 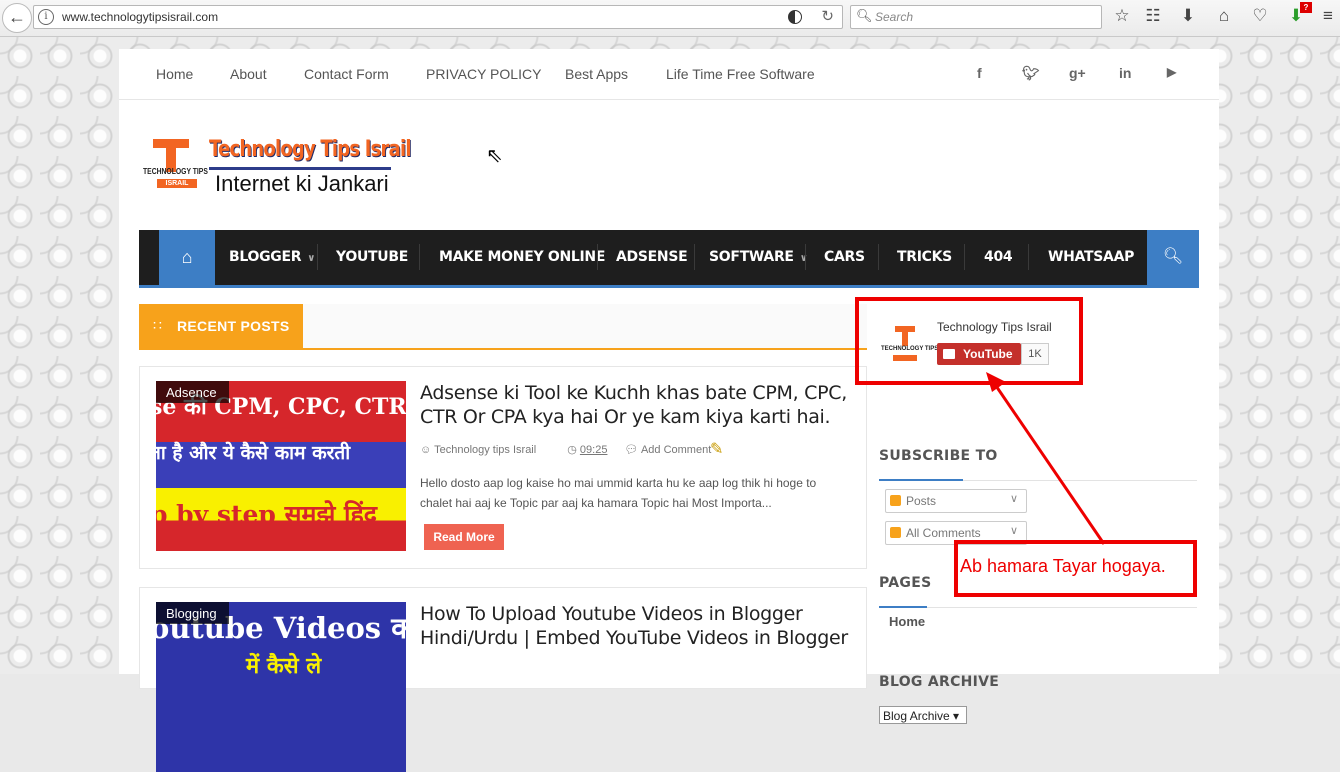 I want to click on logo-mark: TECHNOLOGY TIPS ISRAIL, so click(x=177, y=165).